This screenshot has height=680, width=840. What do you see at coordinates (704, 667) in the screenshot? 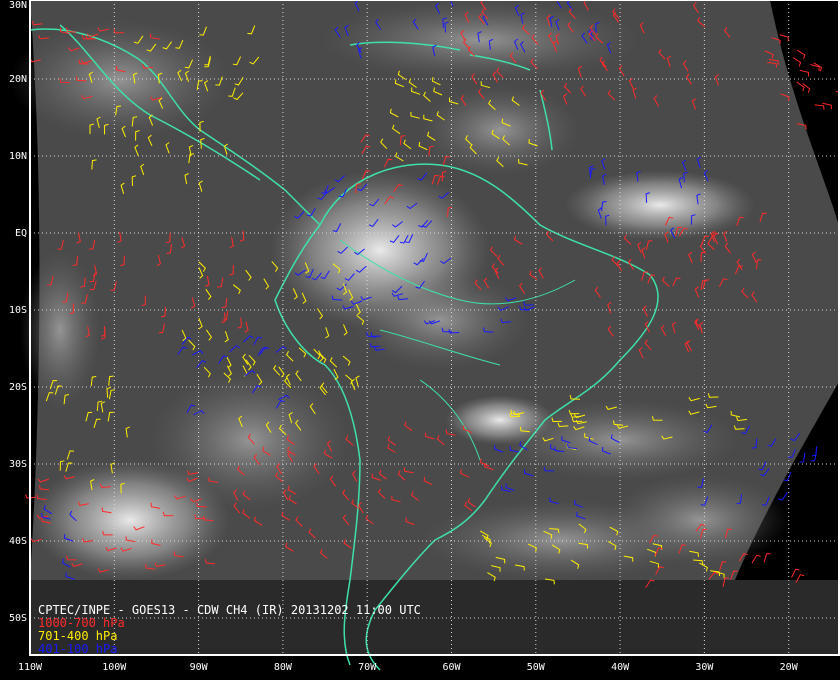
I see `lon-label: 30W` at bounding box center [704, 667].